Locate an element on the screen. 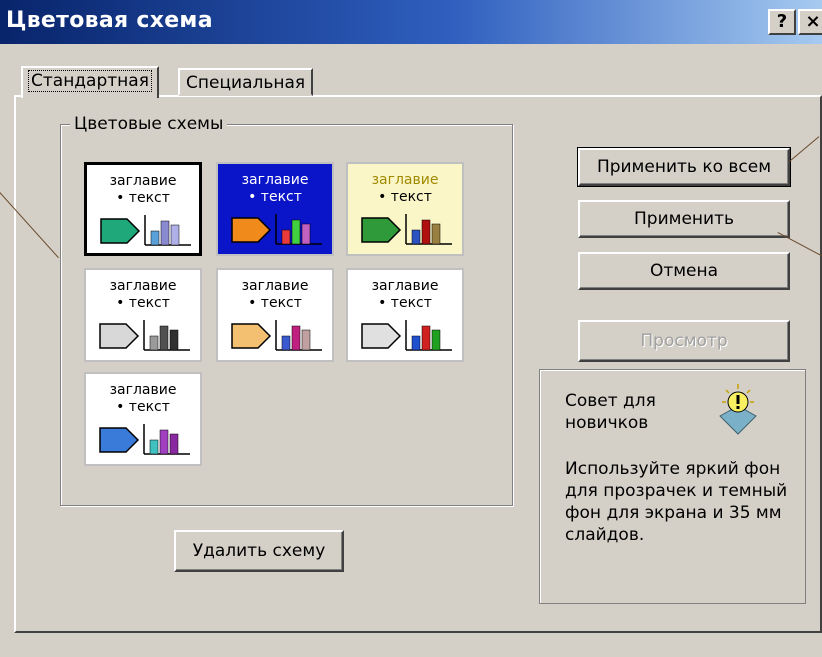 This screenshot has height=657, width=822. color-scheme-7: заглавие • текст is located at coordinates (143, 419).